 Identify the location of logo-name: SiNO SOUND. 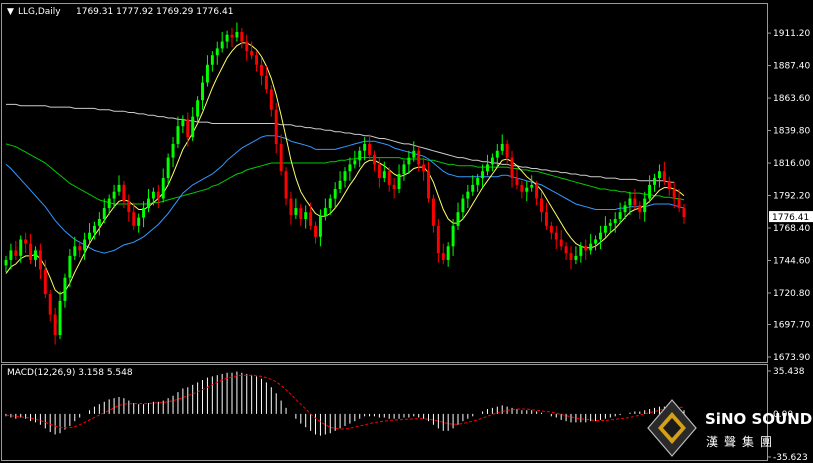
(758, 419).